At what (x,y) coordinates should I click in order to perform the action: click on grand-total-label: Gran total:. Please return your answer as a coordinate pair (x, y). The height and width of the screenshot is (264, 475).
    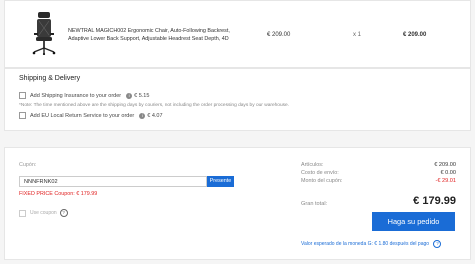
    Looking at the image, I should click on (314, 204).